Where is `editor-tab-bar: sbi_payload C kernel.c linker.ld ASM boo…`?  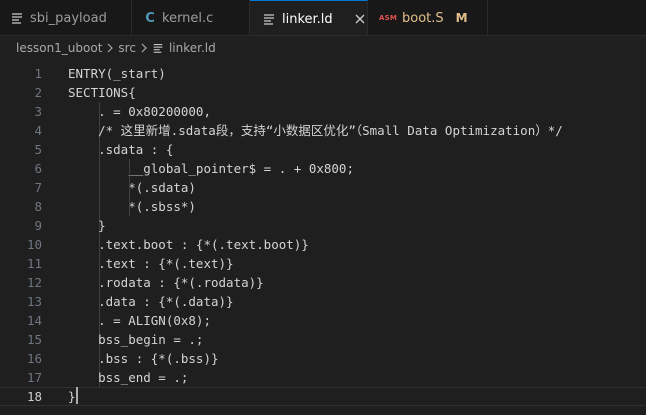
editor-tab-bar: sbi_payload C kernel.c linker.ld ASM boo… is located at coordinates (323, 18).